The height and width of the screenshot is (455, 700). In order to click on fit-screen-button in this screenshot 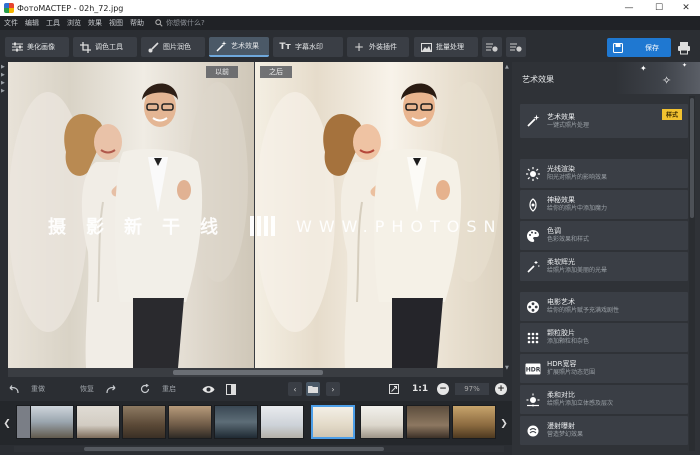, I will do `click(394, 389)`.